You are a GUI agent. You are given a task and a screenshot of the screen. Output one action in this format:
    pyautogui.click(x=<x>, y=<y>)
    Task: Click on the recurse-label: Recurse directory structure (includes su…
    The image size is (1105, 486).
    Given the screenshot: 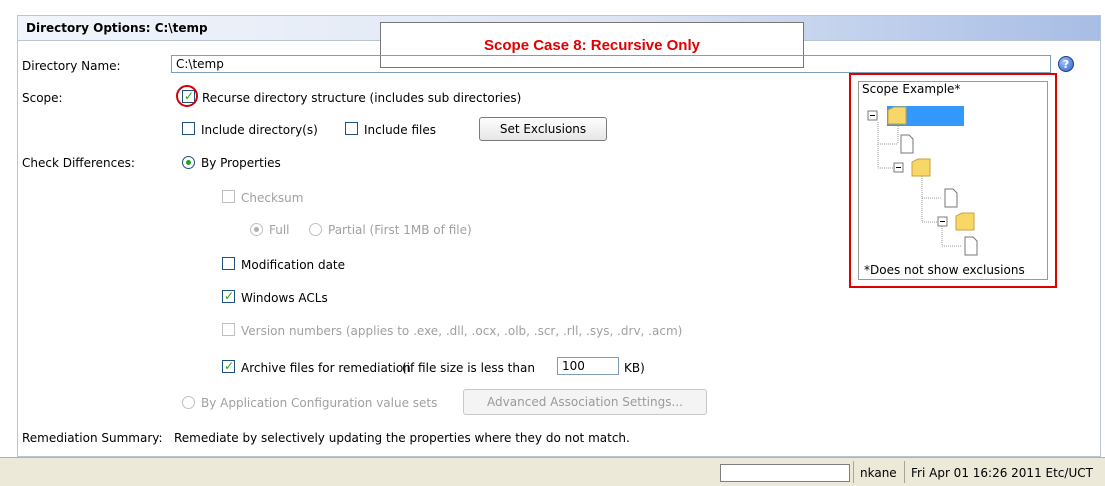 What is the action you would take?
    pyautogui.click(x=362, y=98)
    